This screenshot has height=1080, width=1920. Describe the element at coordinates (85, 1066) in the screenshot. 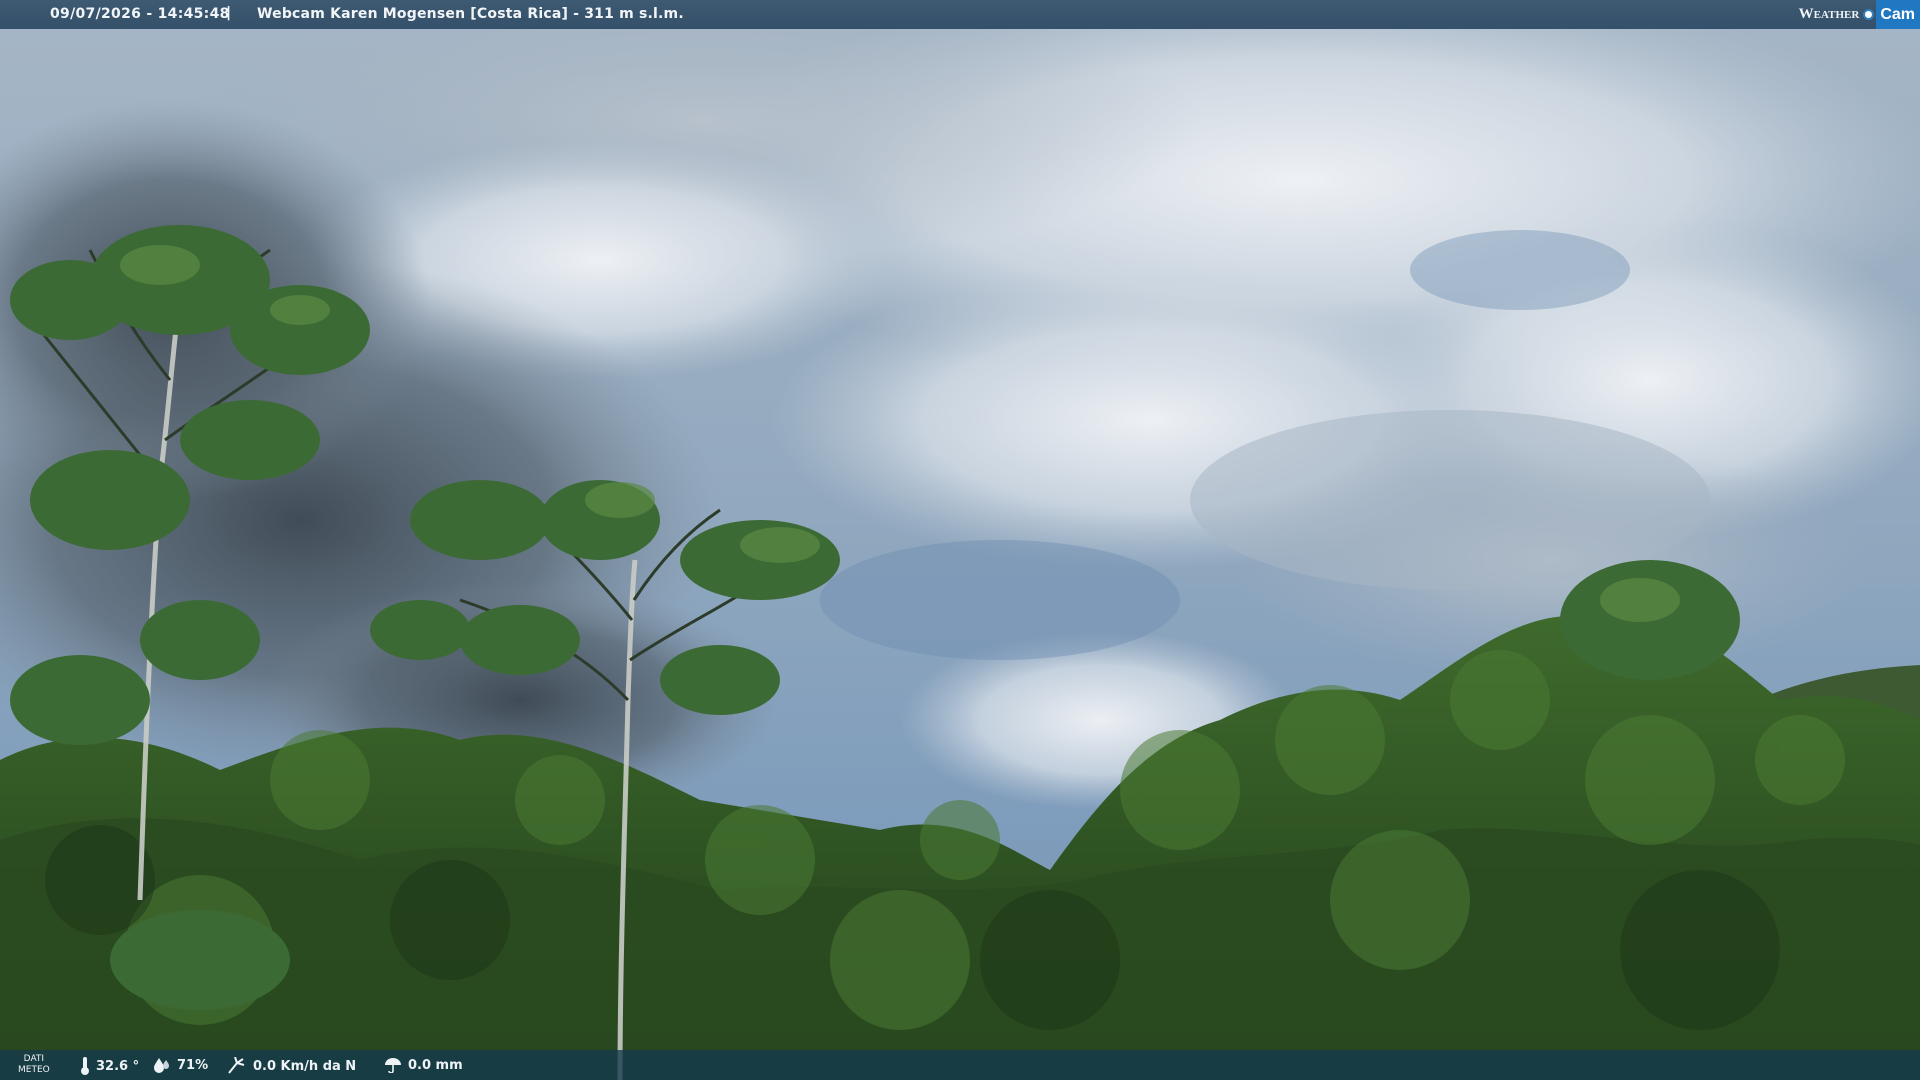

I see `thermometer-icon` at that location.